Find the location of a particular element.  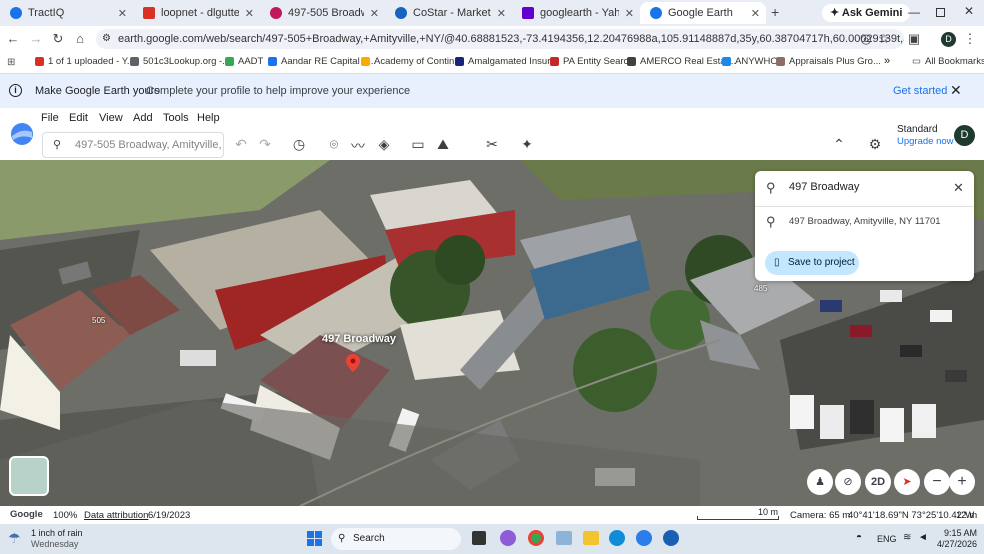

tab-tractiq: TractIQ ✕ is located at coordinates (66, 13).